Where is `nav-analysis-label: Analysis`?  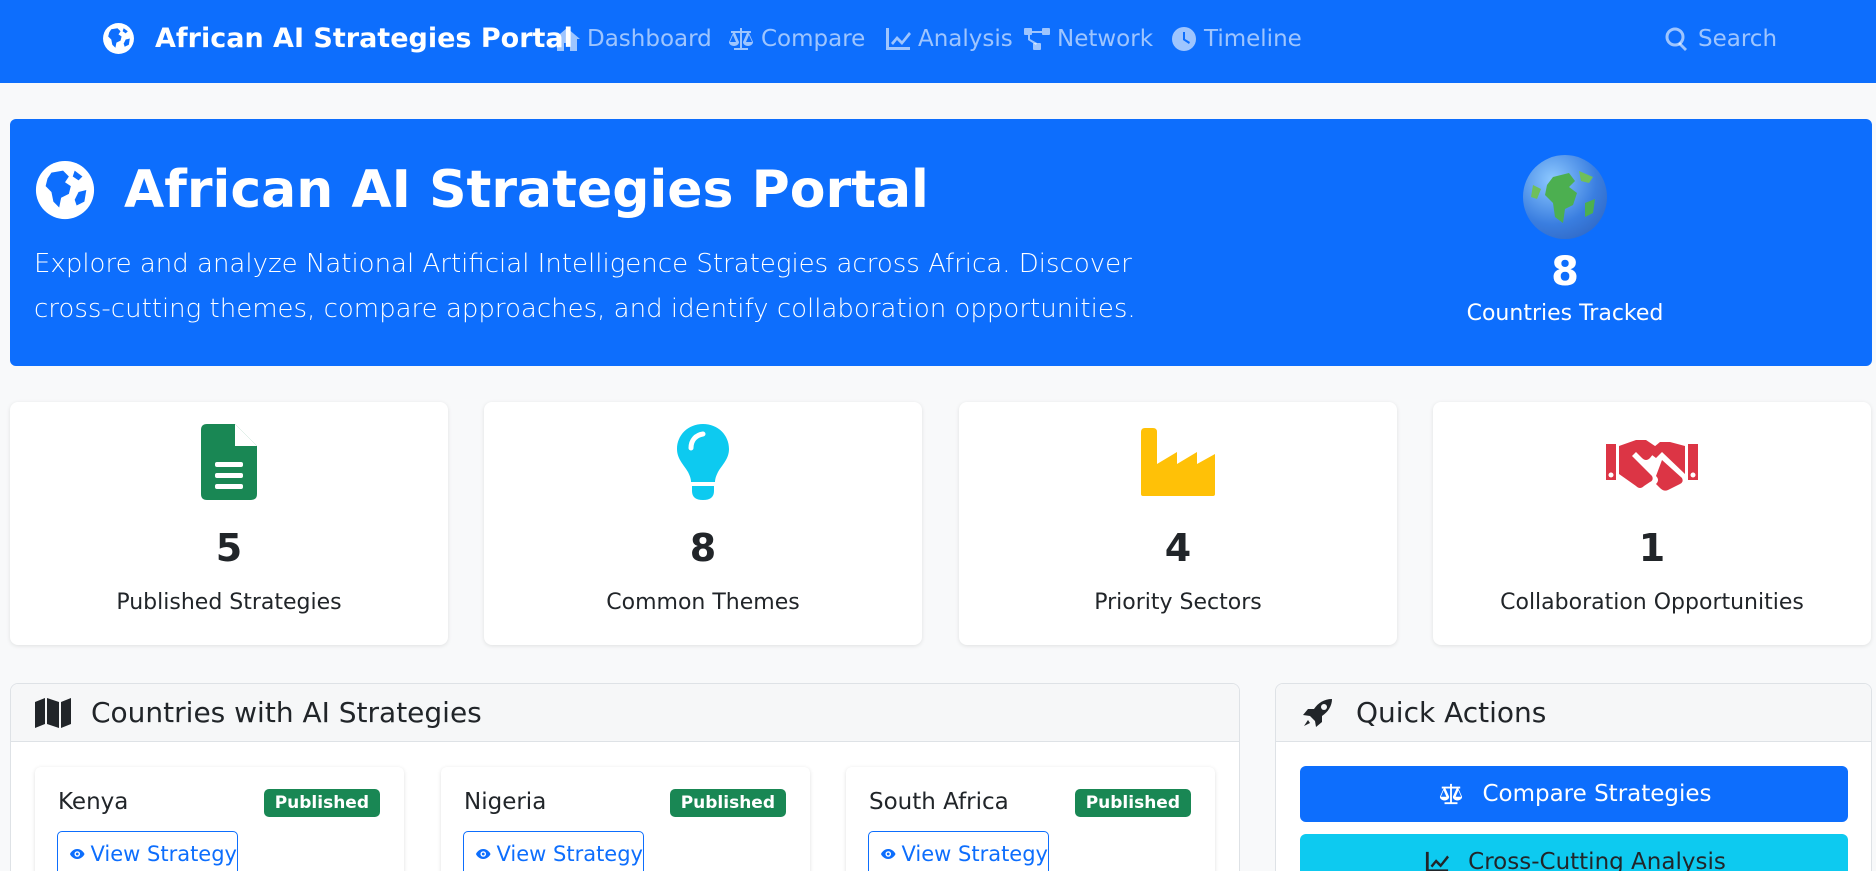
nav-analysis-label: Analysis is located at coordinates (965, 39).